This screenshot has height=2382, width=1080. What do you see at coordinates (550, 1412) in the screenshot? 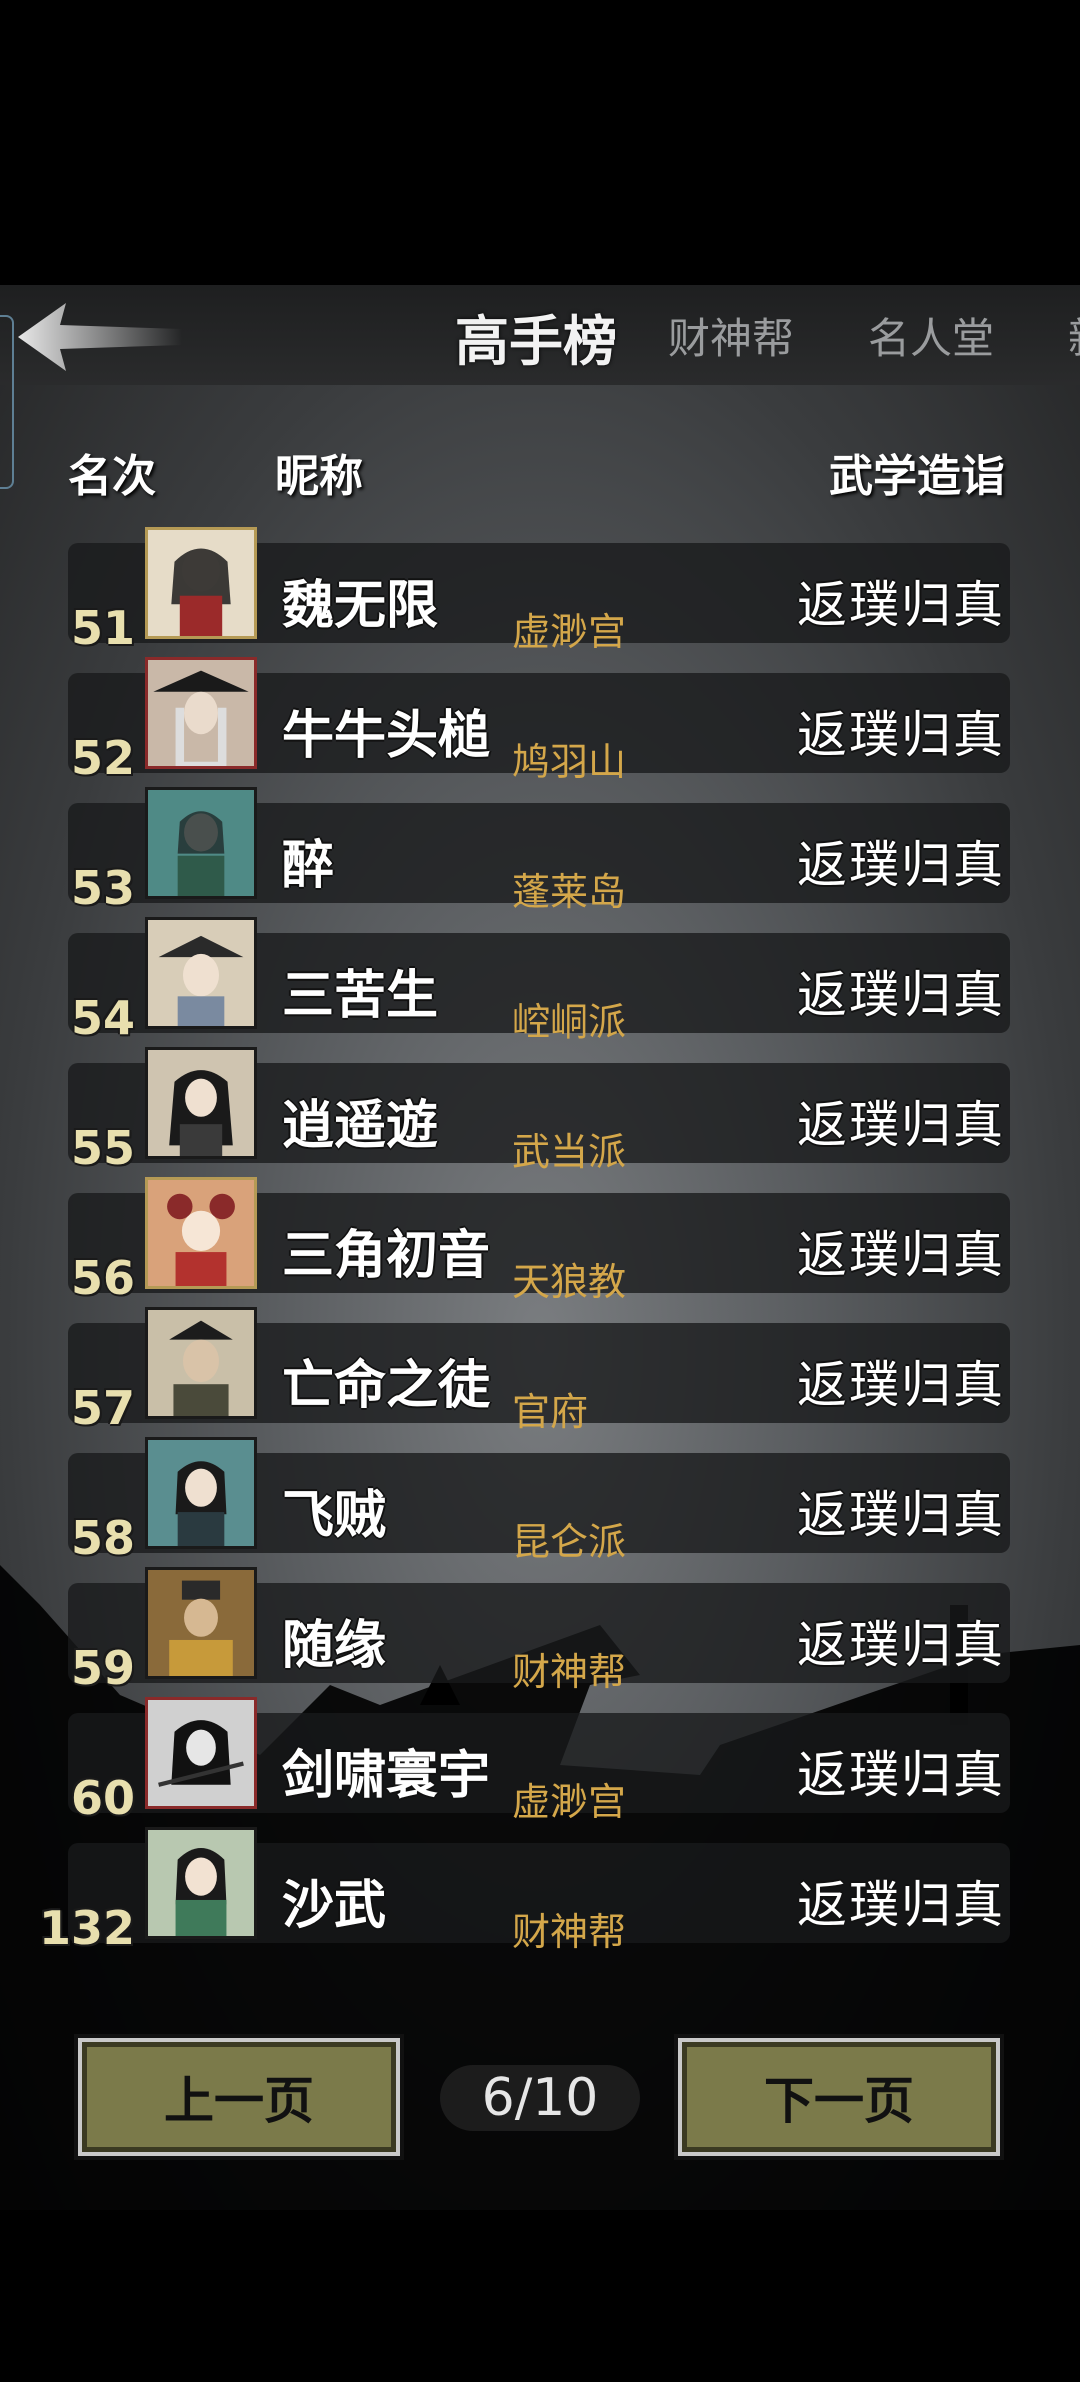
I see `sect-name: 官府` at bounding box center [550, 1412].